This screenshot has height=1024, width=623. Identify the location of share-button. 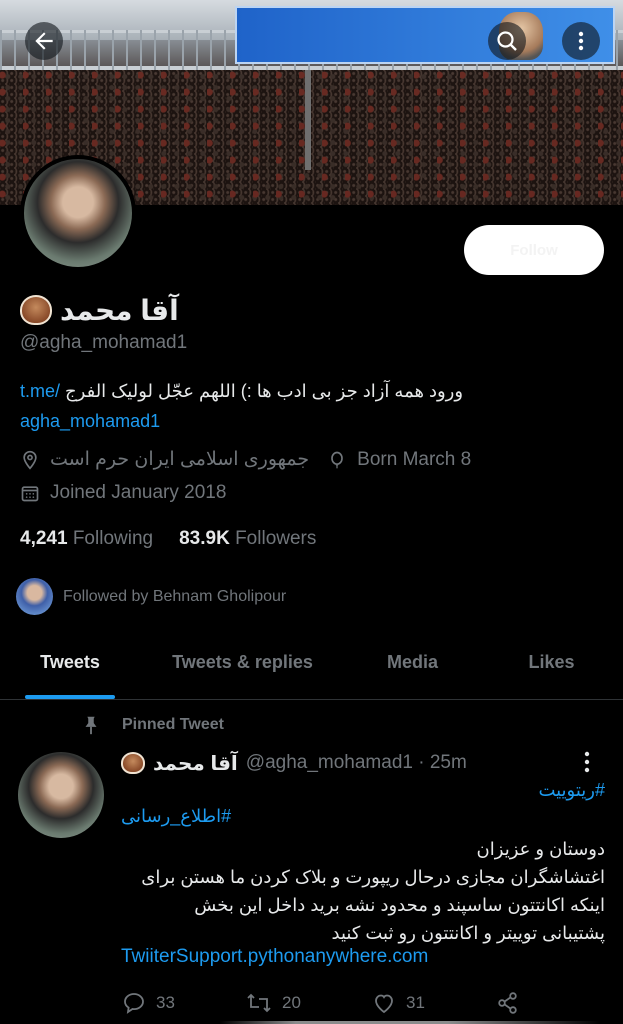
(508, 1003).